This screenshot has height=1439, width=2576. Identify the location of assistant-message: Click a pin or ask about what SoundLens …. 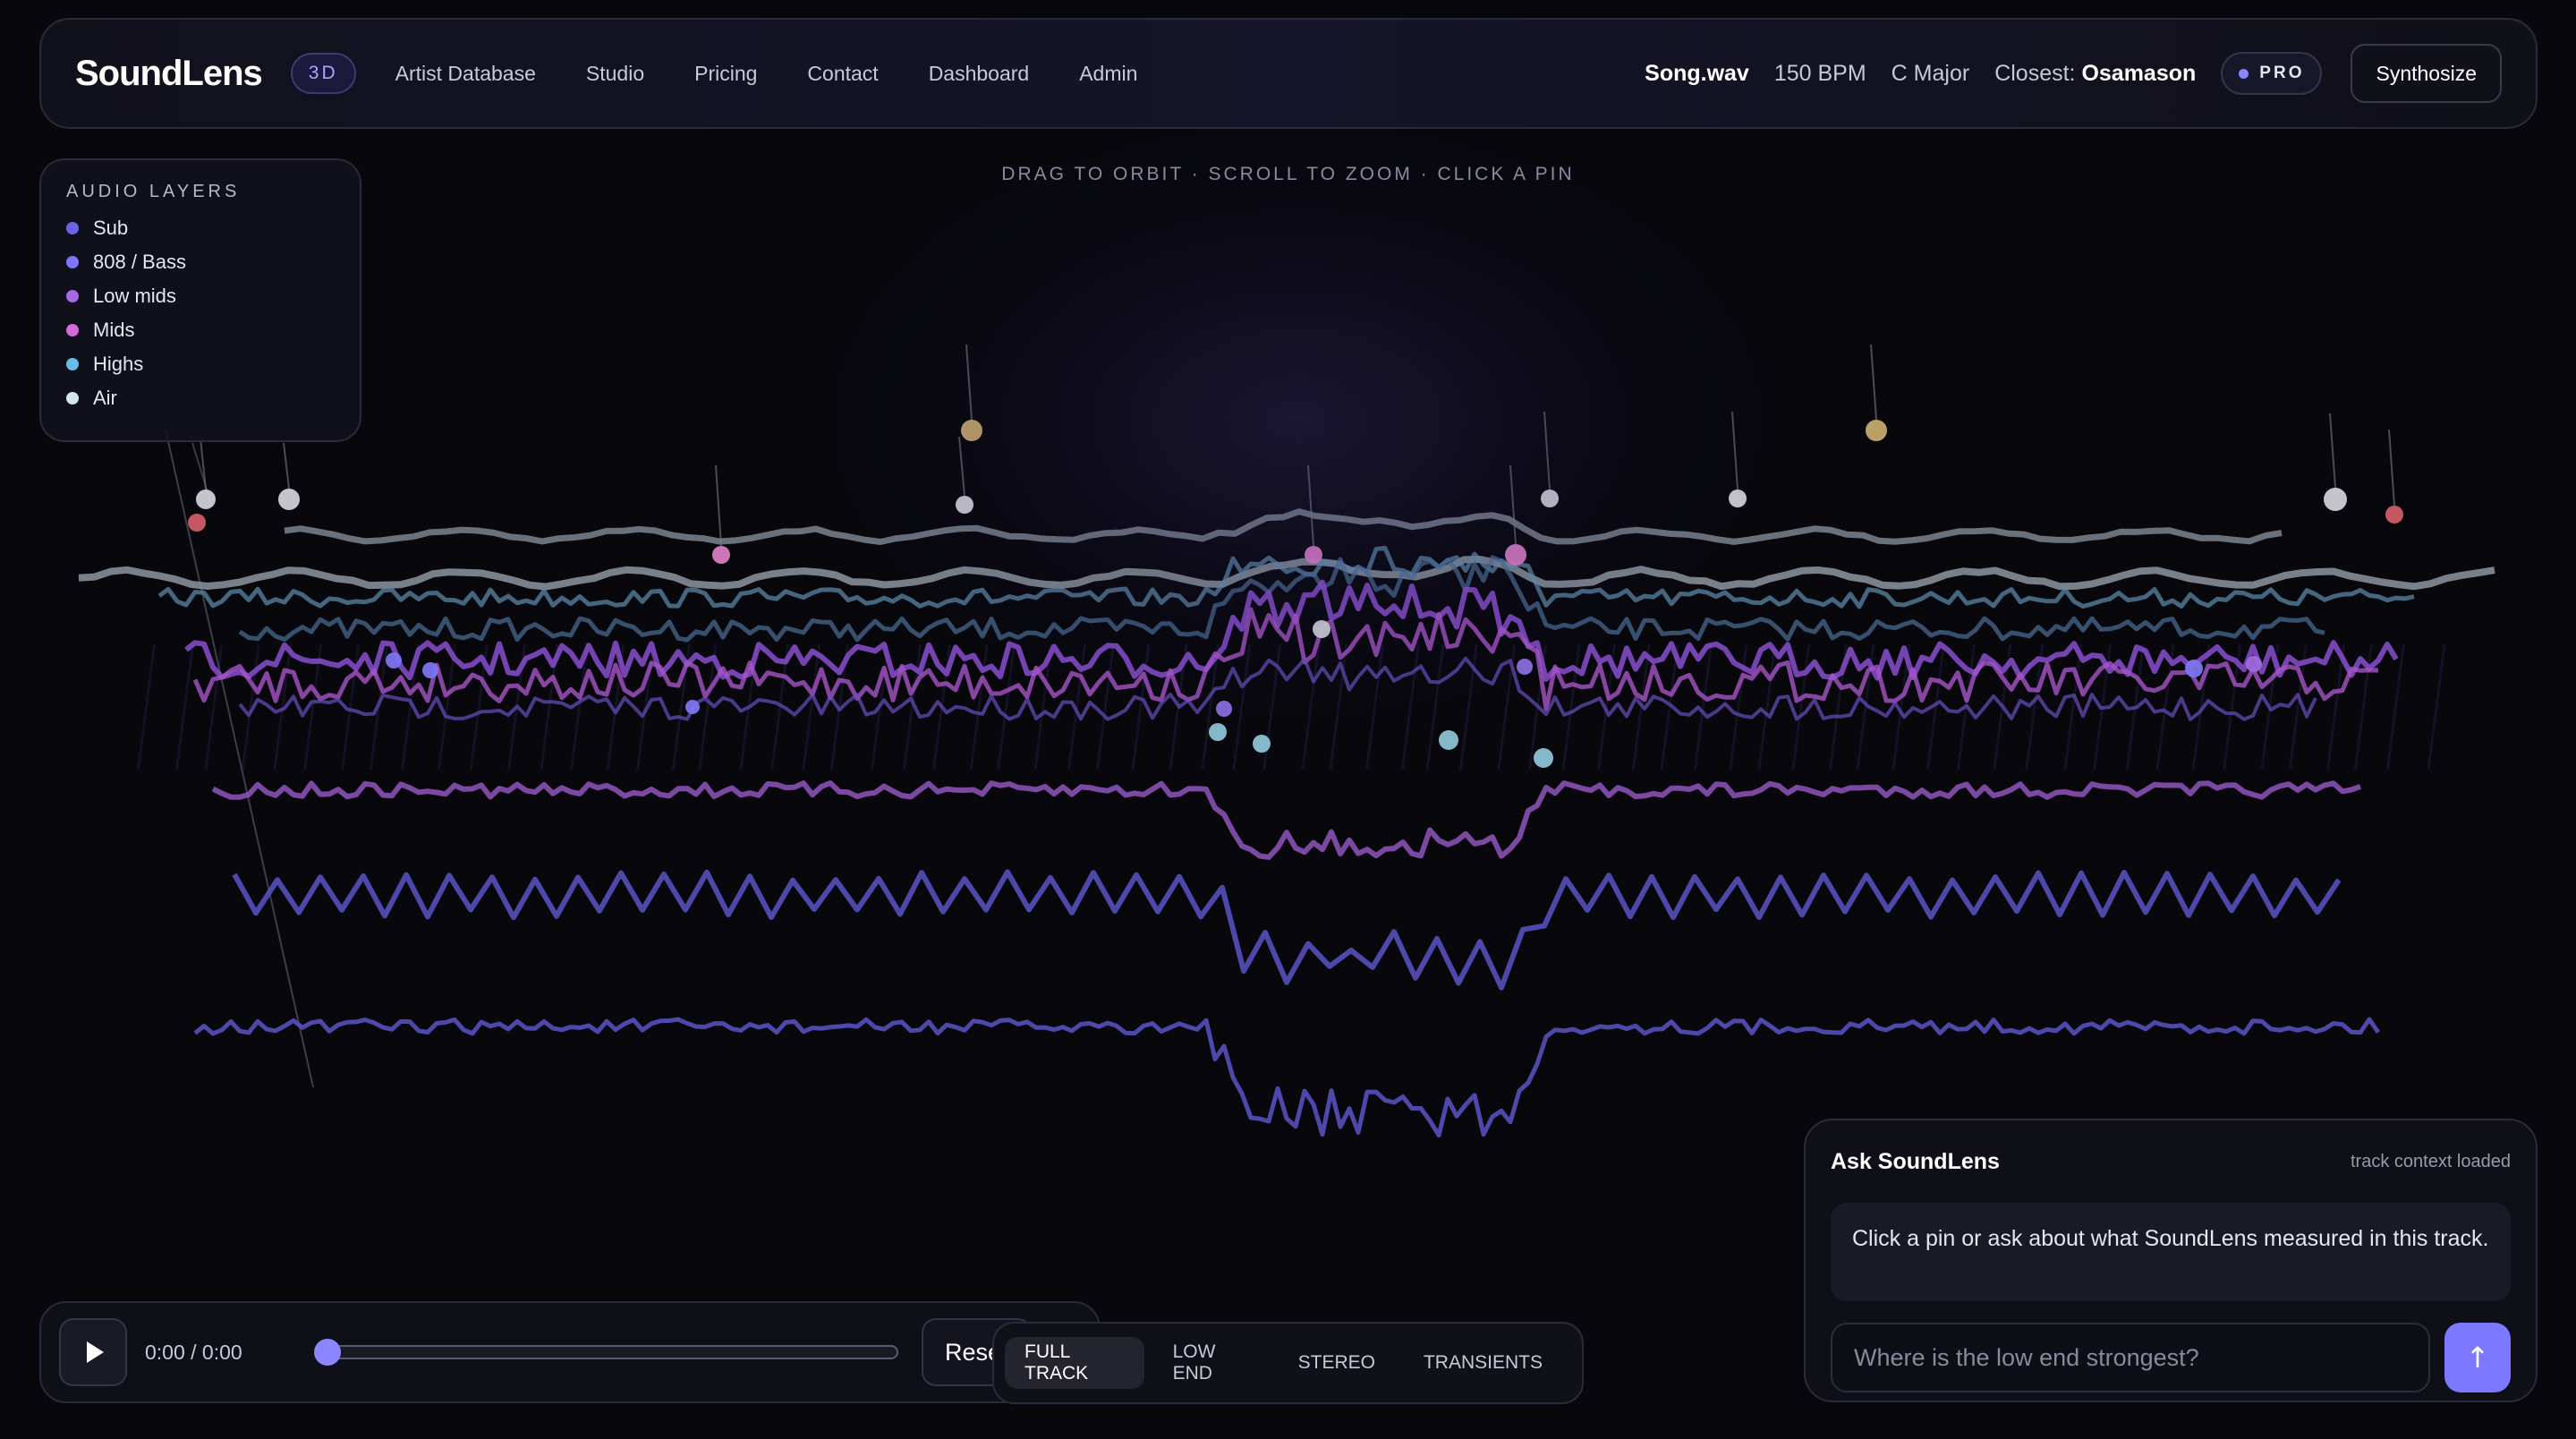
(2171, 1252).